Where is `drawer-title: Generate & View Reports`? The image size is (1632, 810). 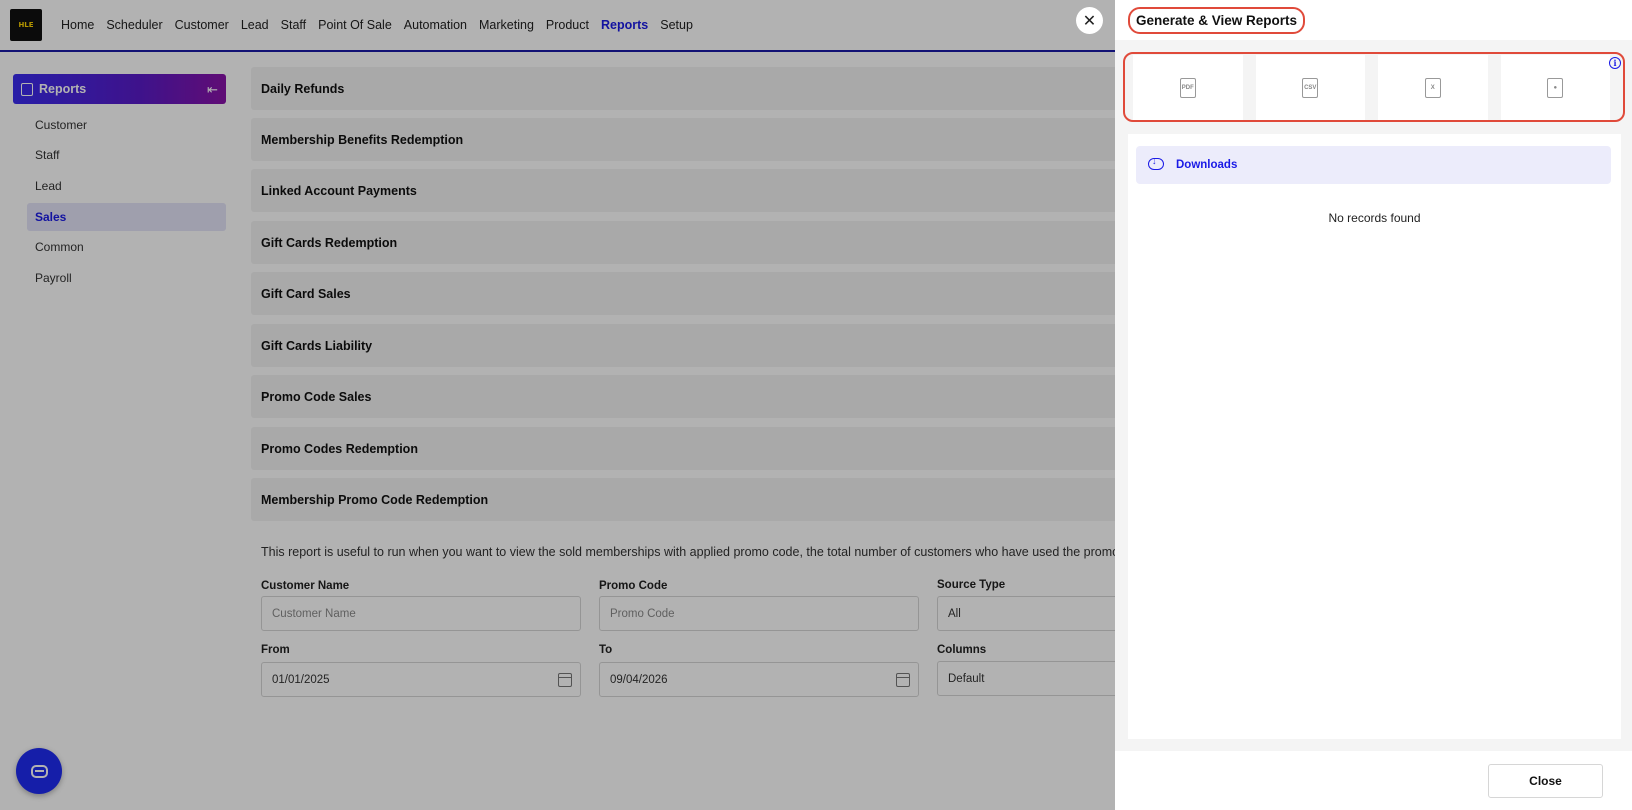
drawer-title: Generate & View Reports is located at coordinates (1217, 20).